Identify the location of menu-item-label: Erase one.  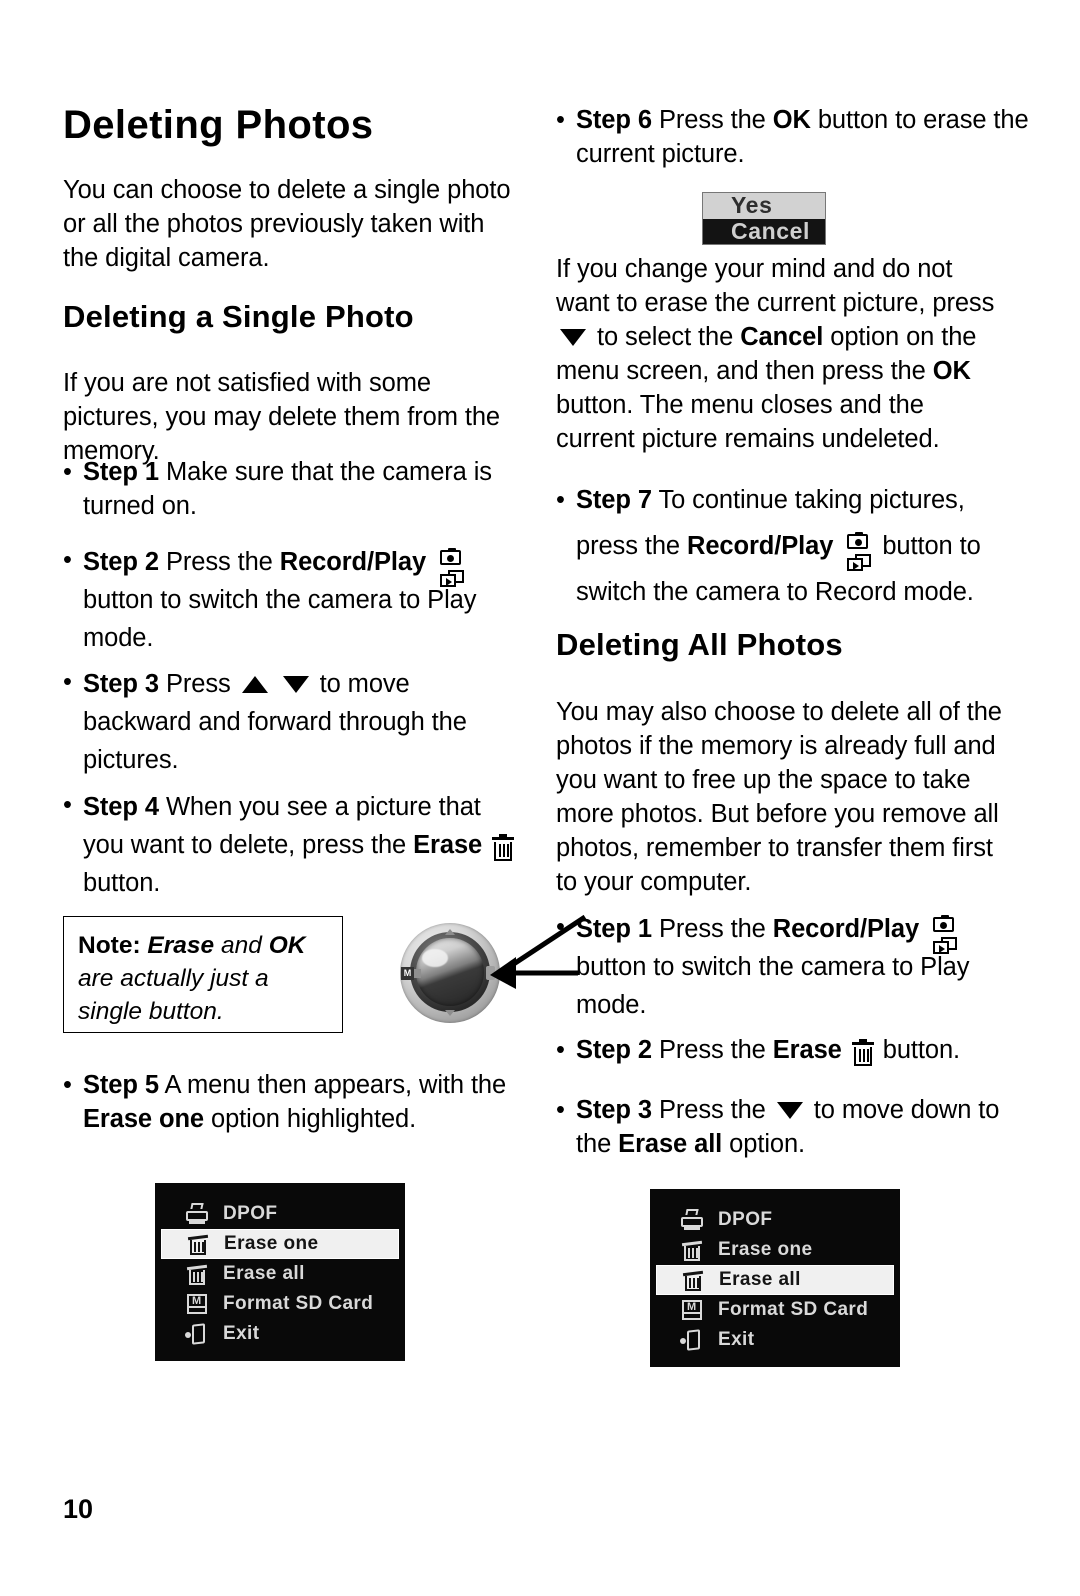
(765, 1249).